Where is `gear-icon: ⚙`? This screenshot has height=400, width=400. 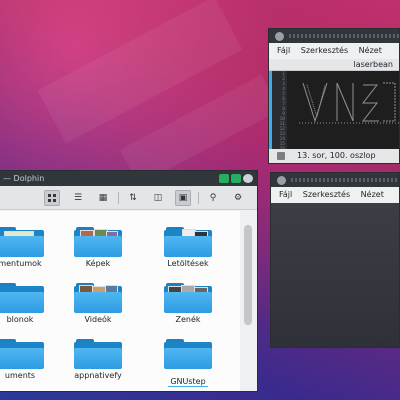
gear-icon: ⚙ is located at coordinates (238, 198).